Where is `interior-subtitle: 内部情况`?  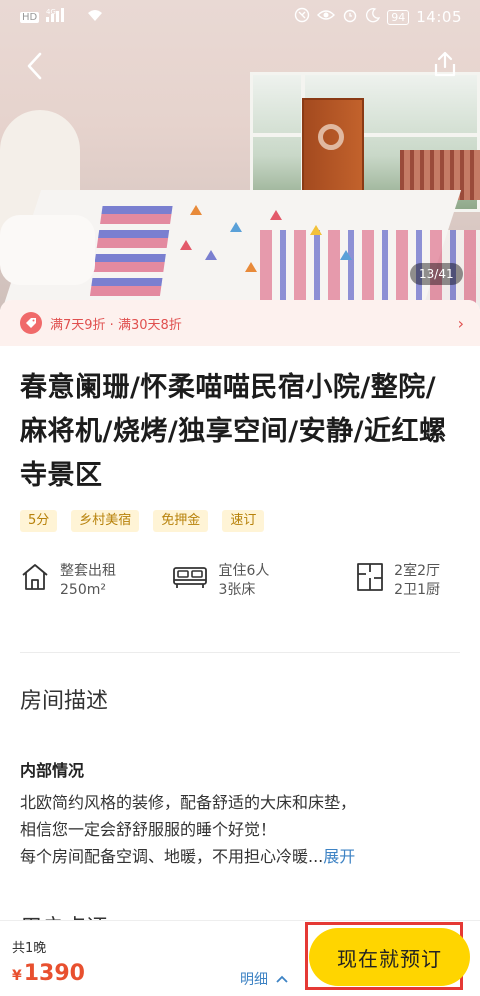
interior-subtitle: 内部情况 is located at coordinates (52, 770).